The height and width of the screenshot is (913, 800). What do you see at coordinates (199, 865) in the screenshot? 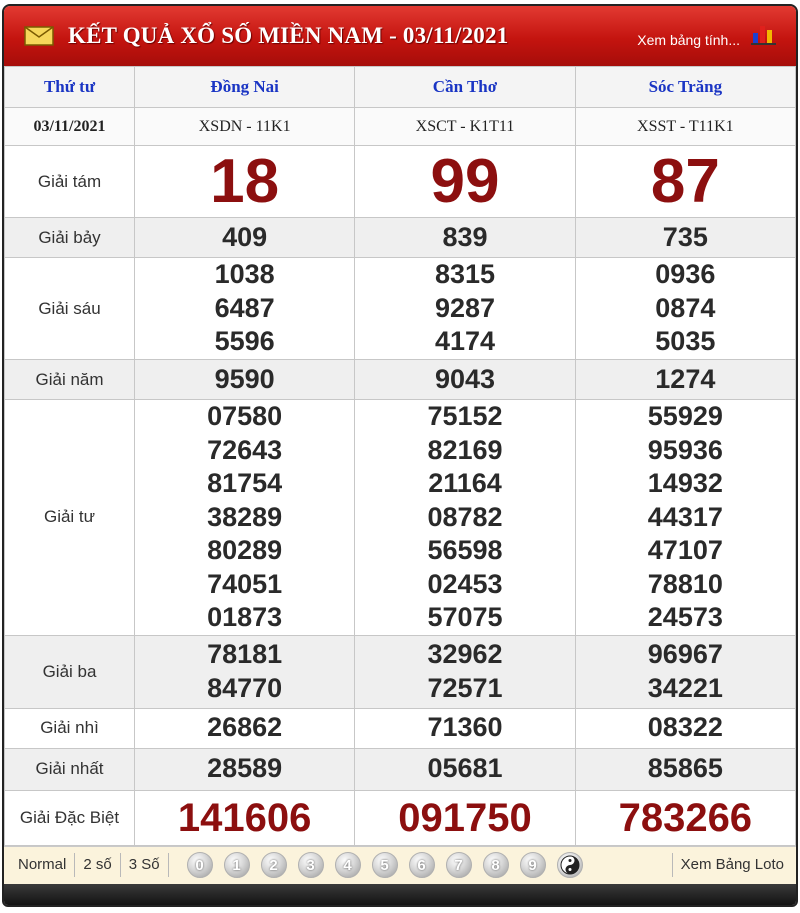
I see `digit-0-button: 0` at bounding box center [199, 865].